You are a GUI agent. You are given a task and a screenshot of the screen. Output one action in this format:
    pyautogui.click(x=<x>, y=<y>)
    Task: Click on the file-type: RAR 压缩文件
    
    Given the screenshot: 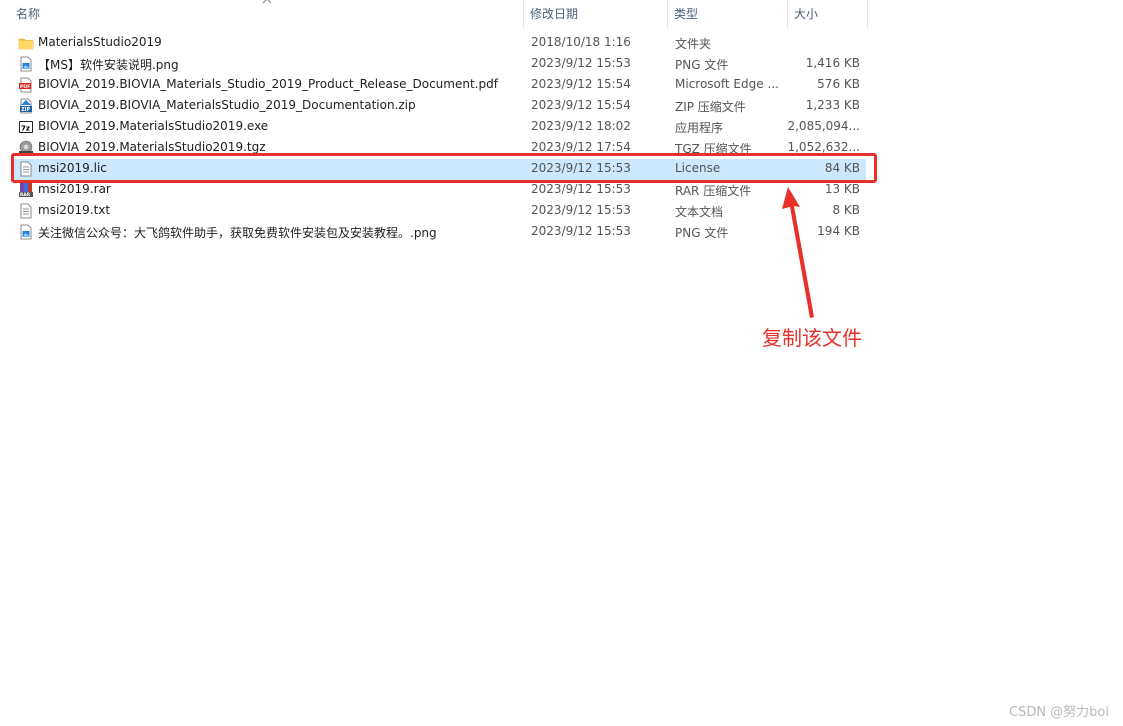 What is the action you would take?
    pyautogui.click(x=713, y=191)
    